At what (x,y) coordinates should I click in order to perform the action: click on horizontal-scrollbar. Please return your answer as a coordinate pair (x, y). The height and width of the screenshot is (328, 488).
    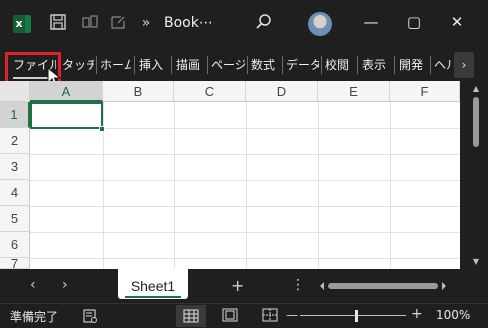
    Looking at the image, I should click on (383, 286).